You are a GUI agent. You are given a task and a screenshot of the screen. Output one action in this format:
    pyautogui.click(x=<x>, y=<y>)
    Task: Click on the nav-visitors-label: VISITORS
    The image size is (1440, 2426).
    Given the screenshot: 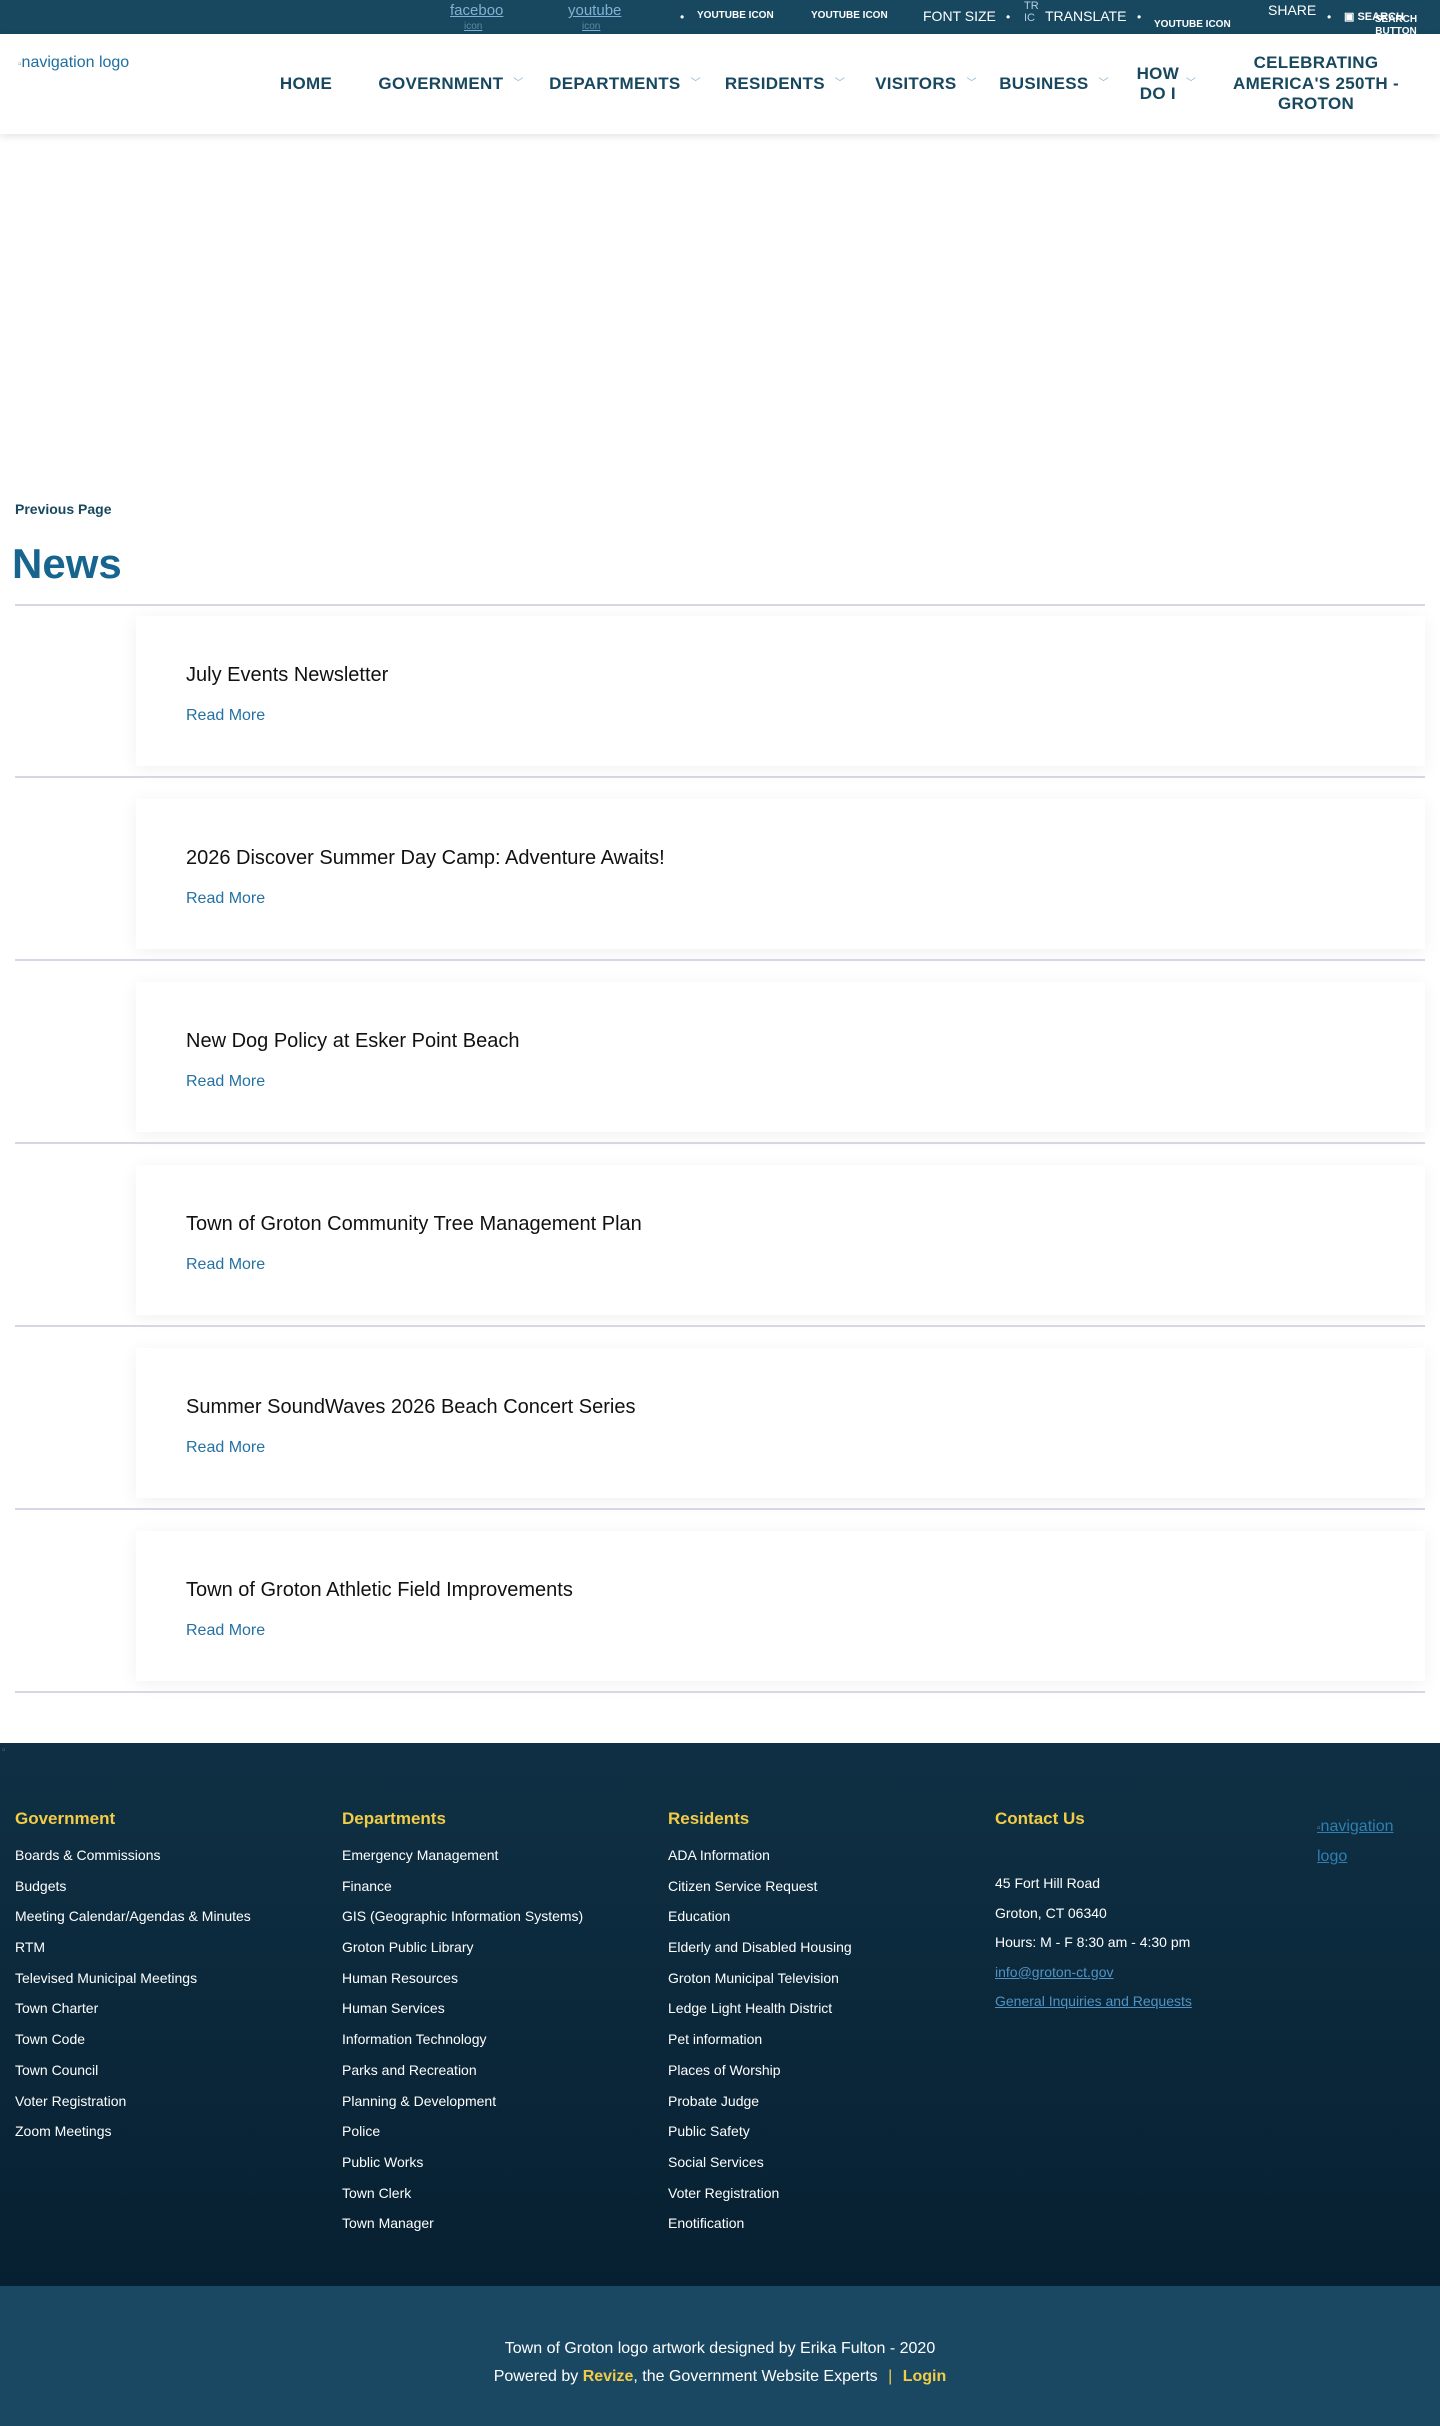 What is the action you would take?
    pyautogui.click(x=916, y=83)
    